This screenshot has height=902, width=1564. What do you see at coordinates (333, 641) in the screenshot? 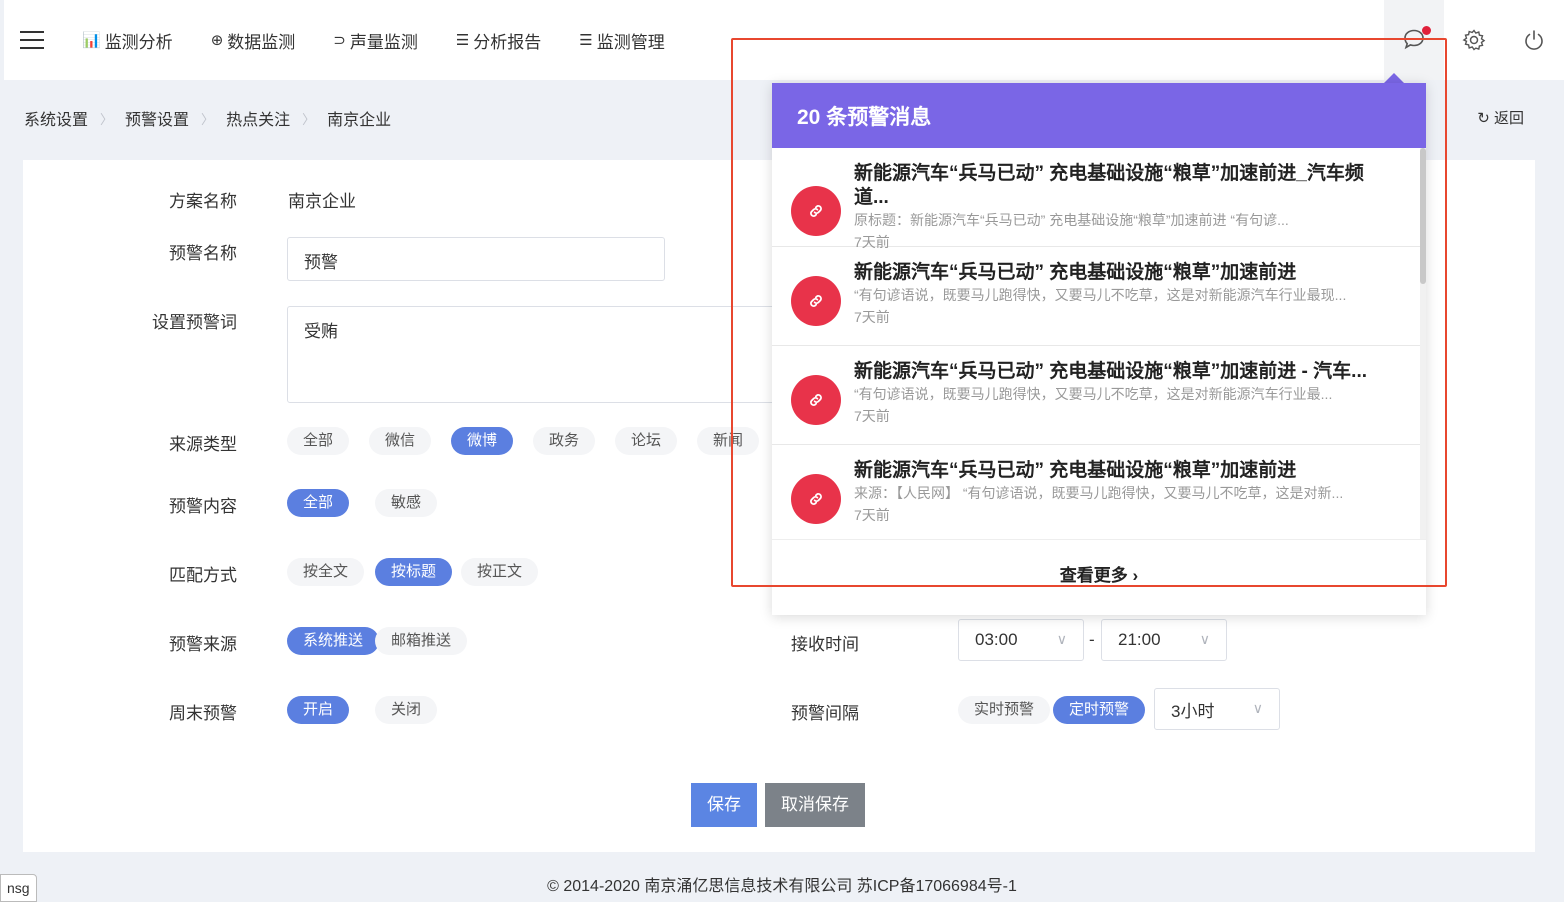
I see `option-tag: 系统推送` at bounding box center [333, 641].